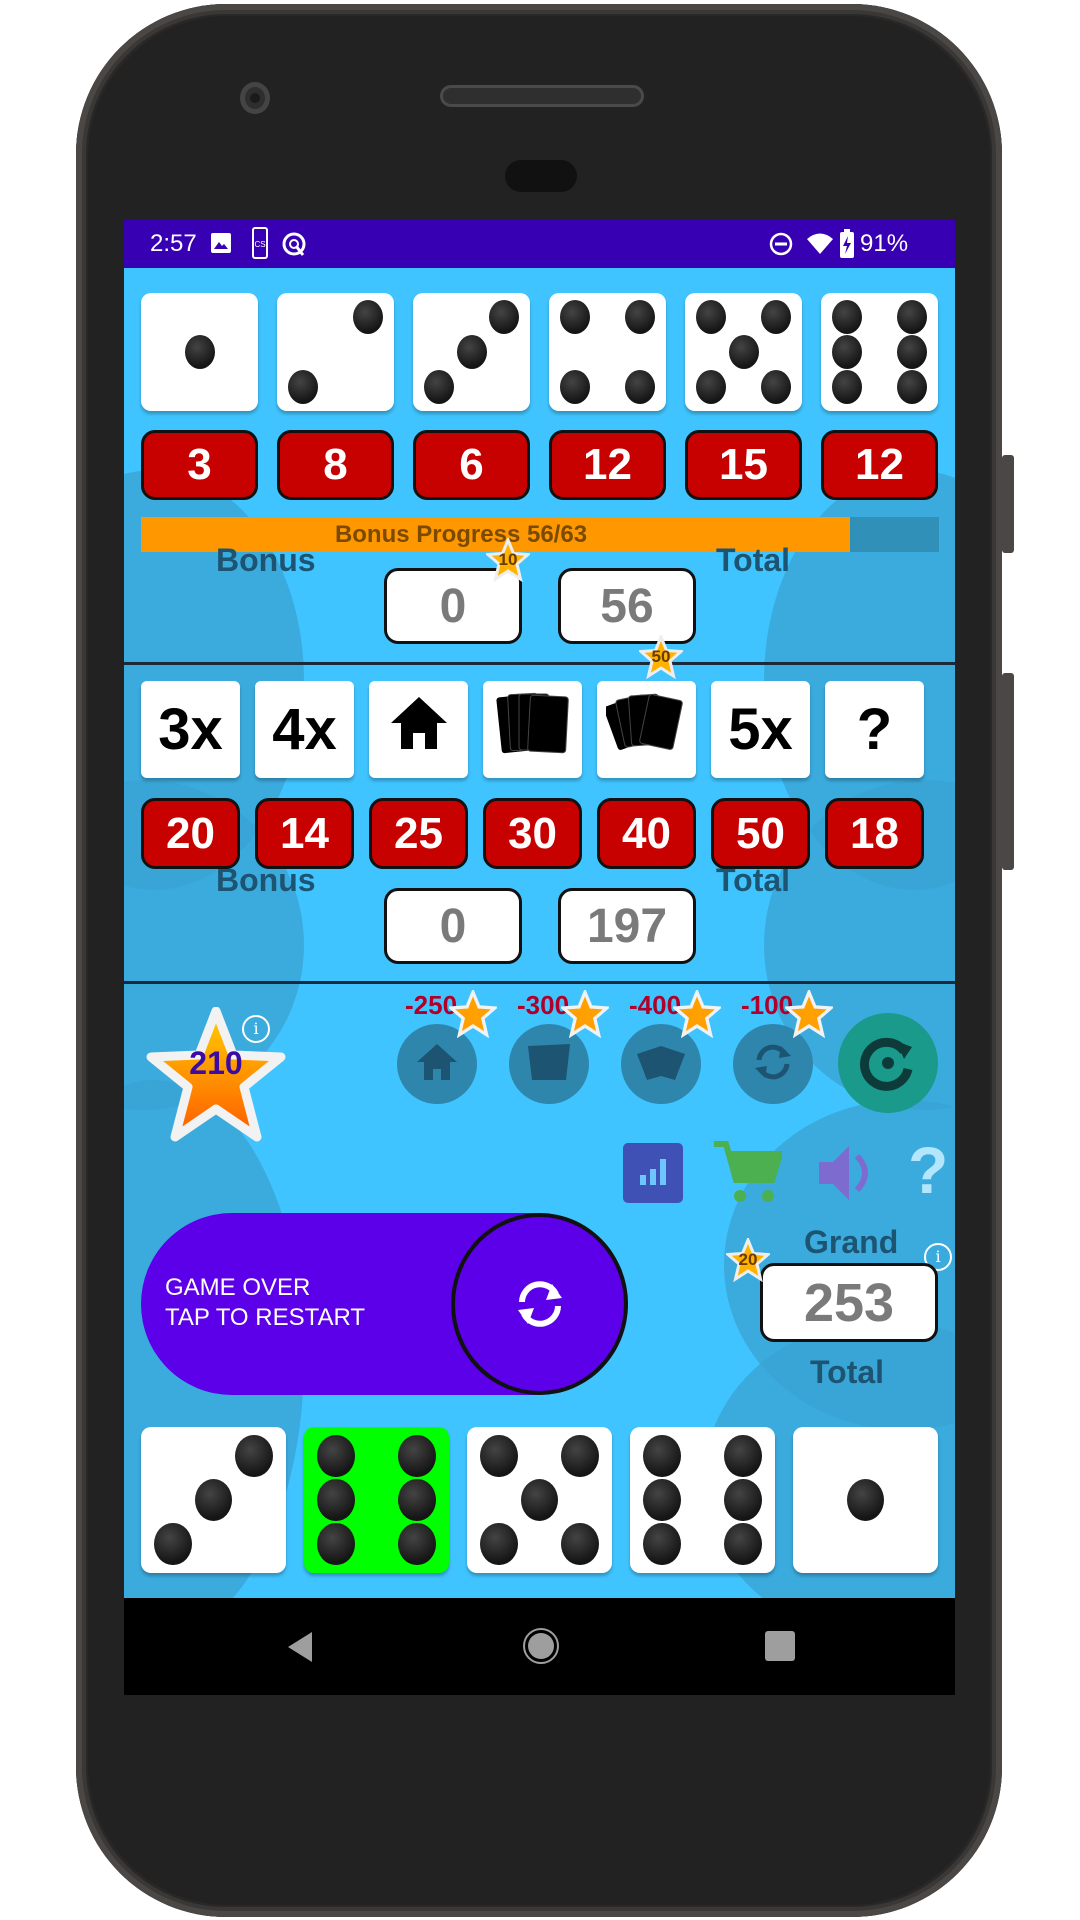 The width and height of the screenshot is (1080, 1920). I want to click on roll-die-held, so click(376, 1500).